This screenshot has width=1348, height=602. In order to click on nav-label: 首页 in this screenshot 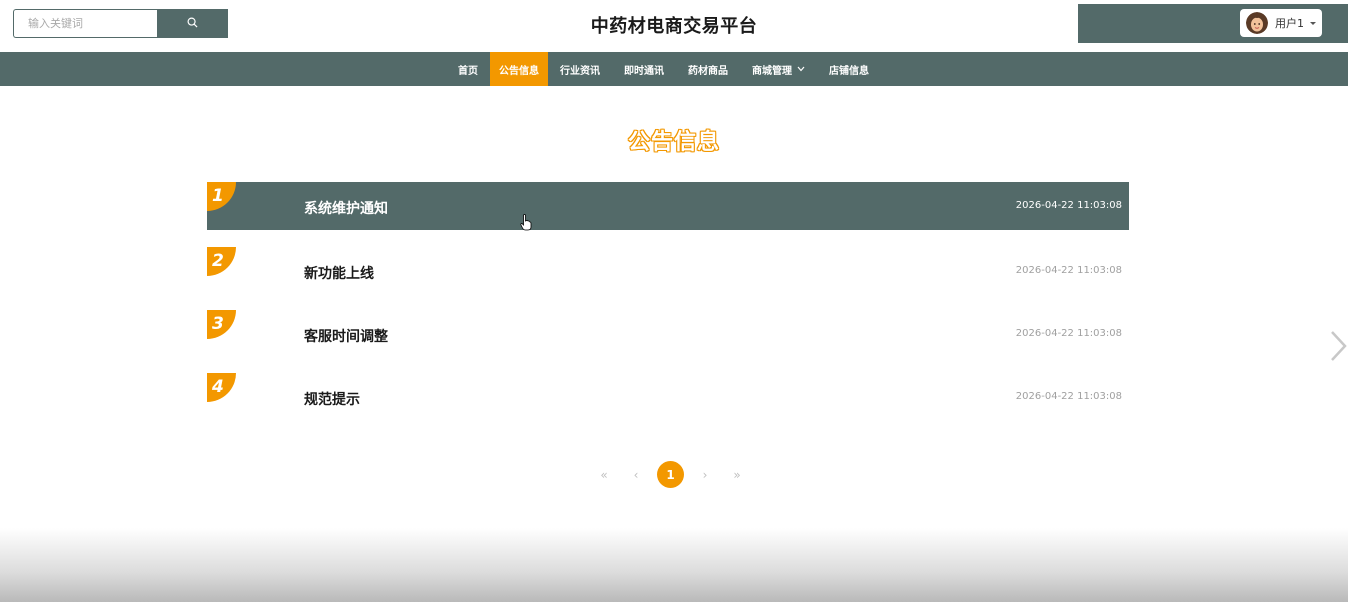, I will do `click(468, 71)`.